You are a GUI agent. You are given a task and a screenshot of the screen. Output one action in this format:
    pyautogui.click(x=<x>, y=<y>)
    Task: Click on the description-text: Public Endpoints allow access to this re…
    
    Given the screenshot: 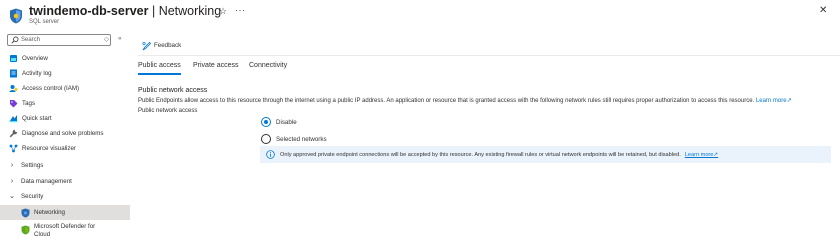 What is the action you would take?
    pyautogui.click(x=446, y=101)
    